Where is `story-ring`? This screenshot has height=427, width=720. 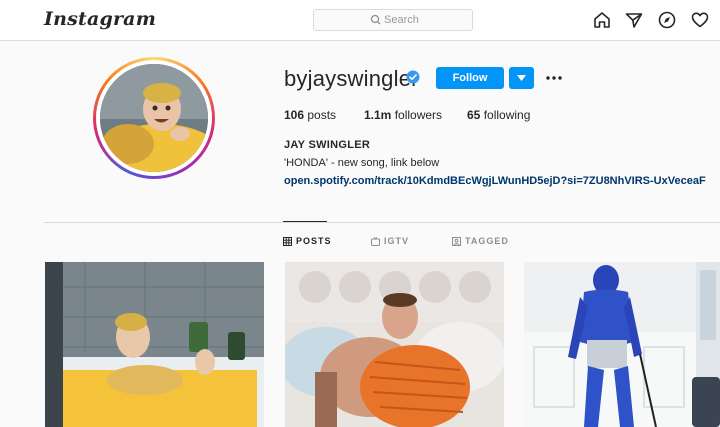
story-ring is located at coordinates (154, 118).